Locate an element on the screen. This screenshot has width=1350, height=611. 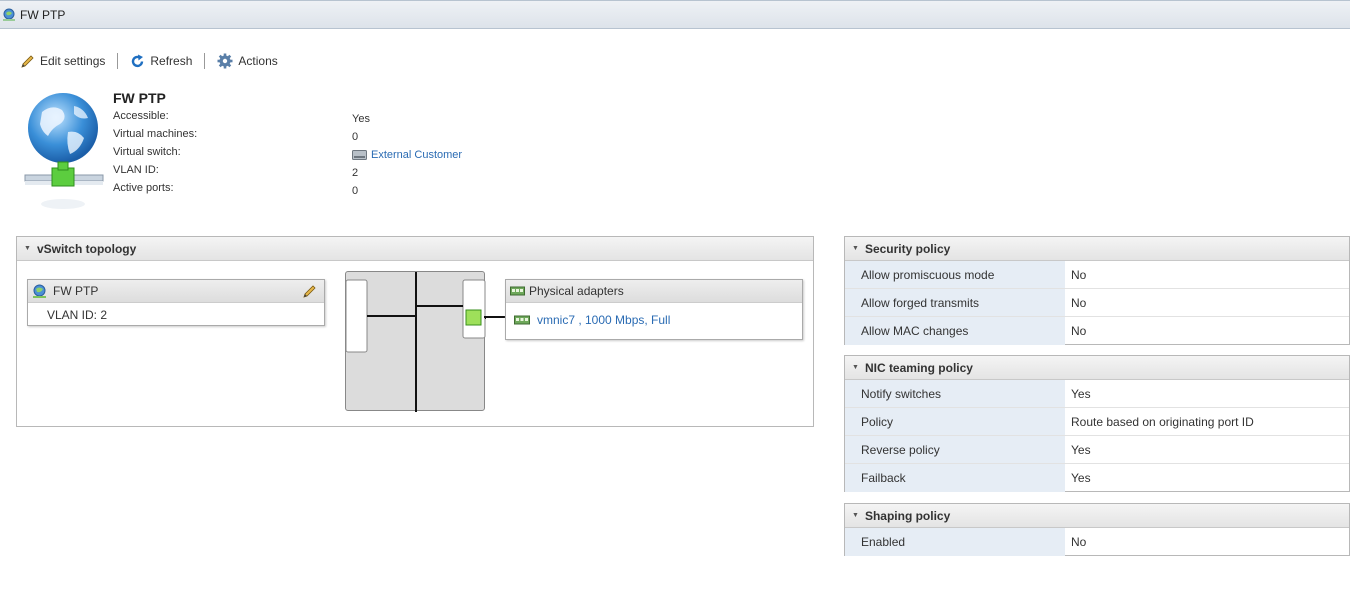
policy-row: Reverse policy Yes is located at coordinates (1097, 450).